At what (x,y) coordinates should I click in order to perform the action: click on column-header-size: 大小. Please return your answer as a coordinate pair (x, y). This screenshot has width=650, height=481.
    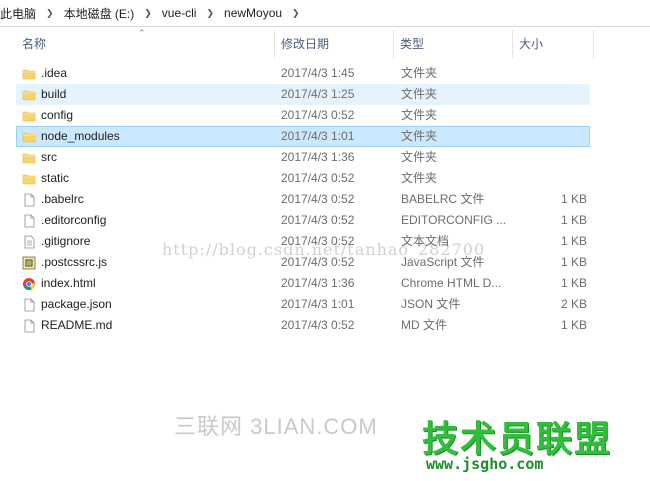
    Looking at the image, I should click on (553, 44).